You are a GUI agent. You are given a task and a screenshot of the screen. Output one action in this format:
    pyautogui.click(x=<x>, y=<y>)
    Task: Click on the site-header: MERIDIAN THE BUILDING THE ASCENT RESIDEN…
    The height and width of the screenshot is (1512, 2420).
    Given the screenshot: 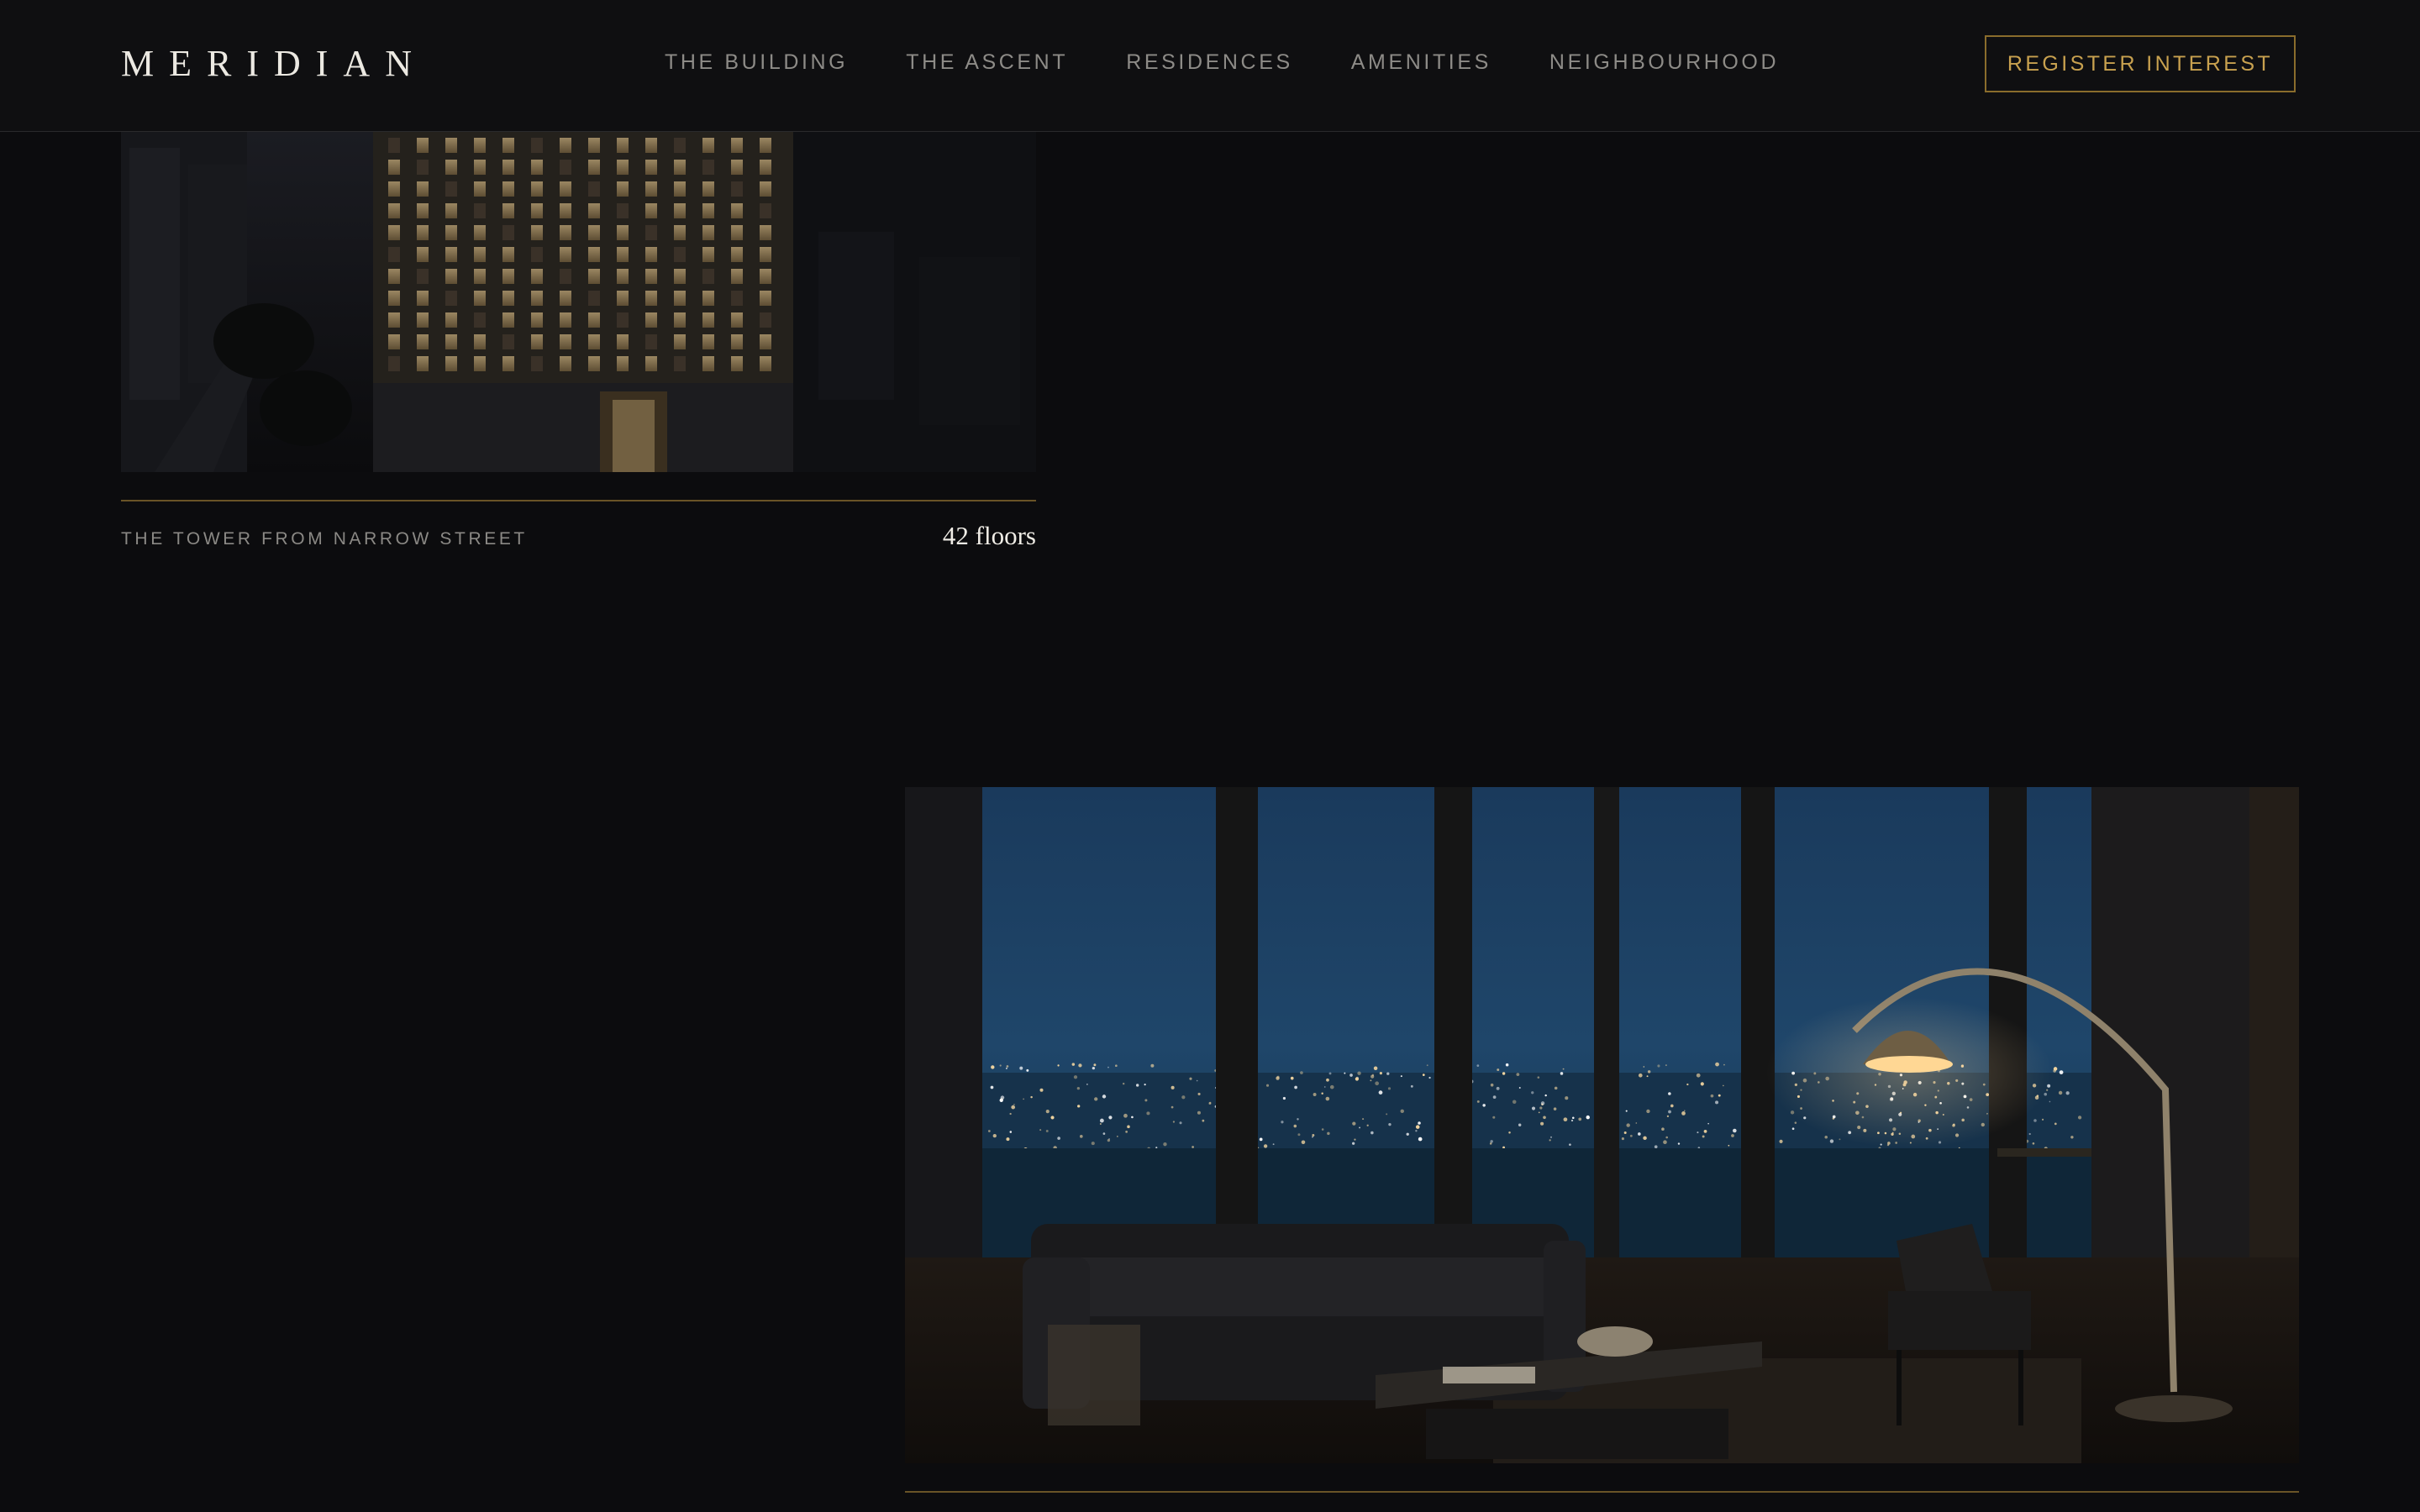 What is the action you would take?
    pyautogui.click(x=1210, y=66)
    